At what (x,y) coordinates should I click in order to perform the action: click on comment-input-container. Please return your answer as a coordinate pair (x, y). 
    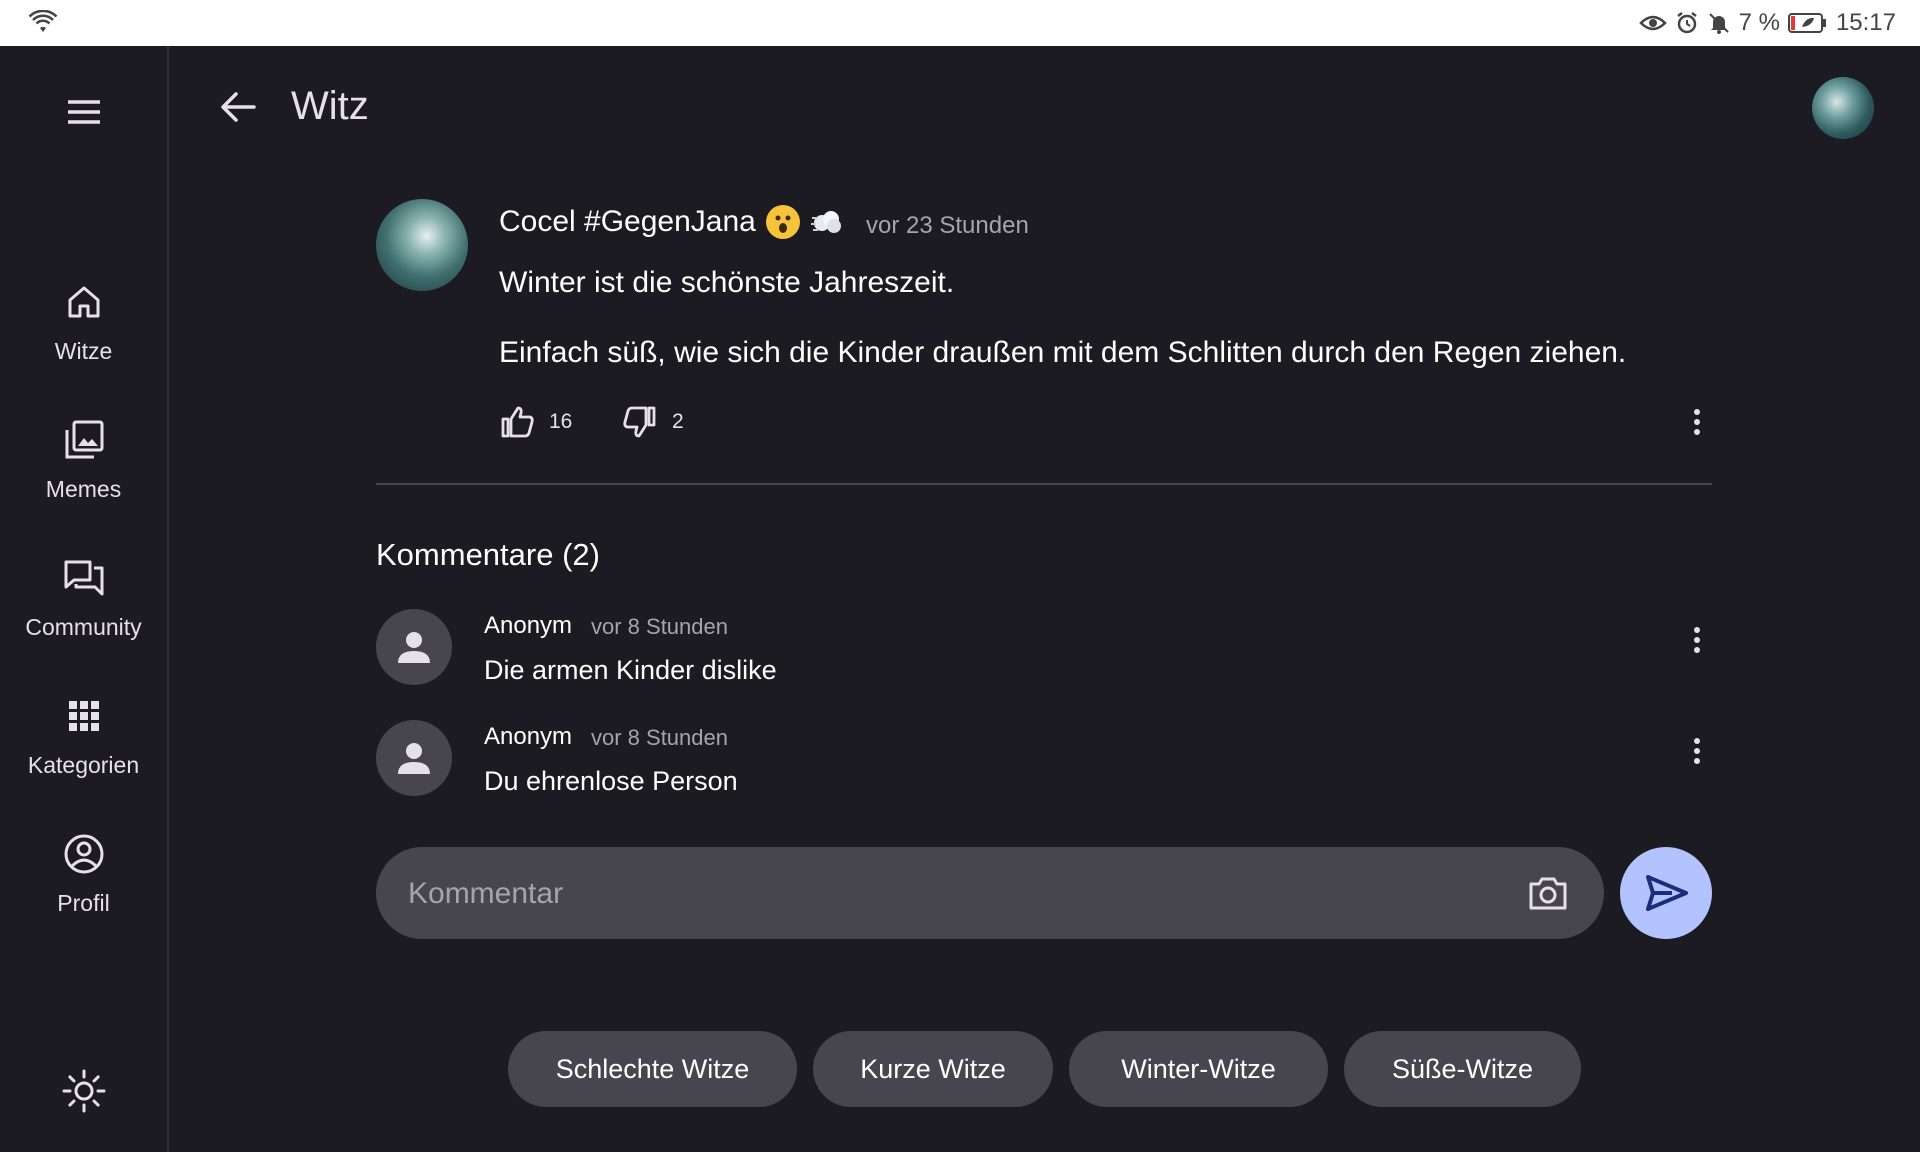
    Looking at the image, I should click on (990, 894).